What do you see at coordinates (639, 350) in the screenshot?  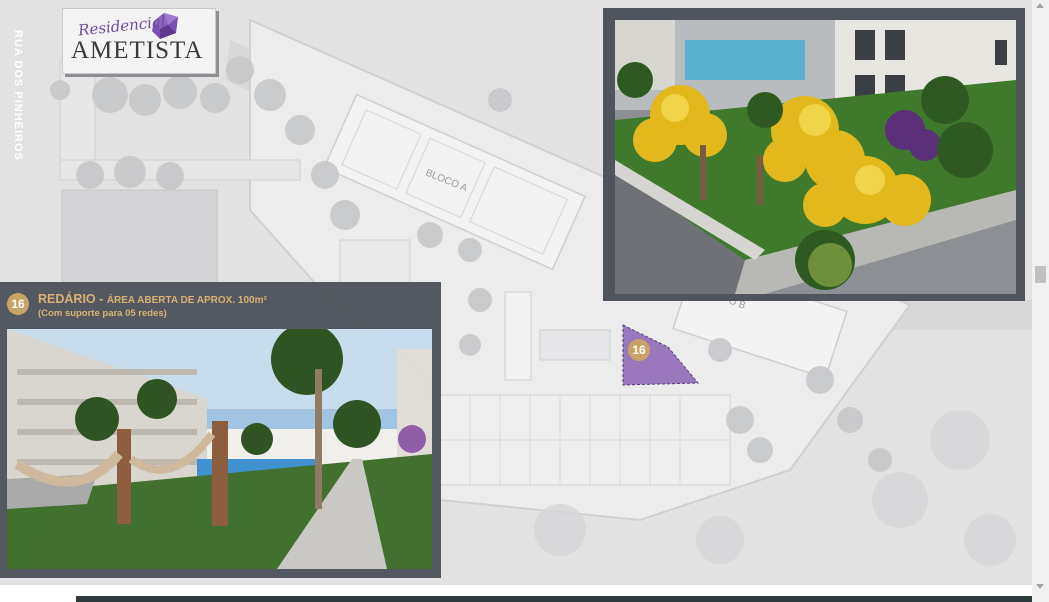 I see `map-marker-16: 16` at bounding box center [639, 350].